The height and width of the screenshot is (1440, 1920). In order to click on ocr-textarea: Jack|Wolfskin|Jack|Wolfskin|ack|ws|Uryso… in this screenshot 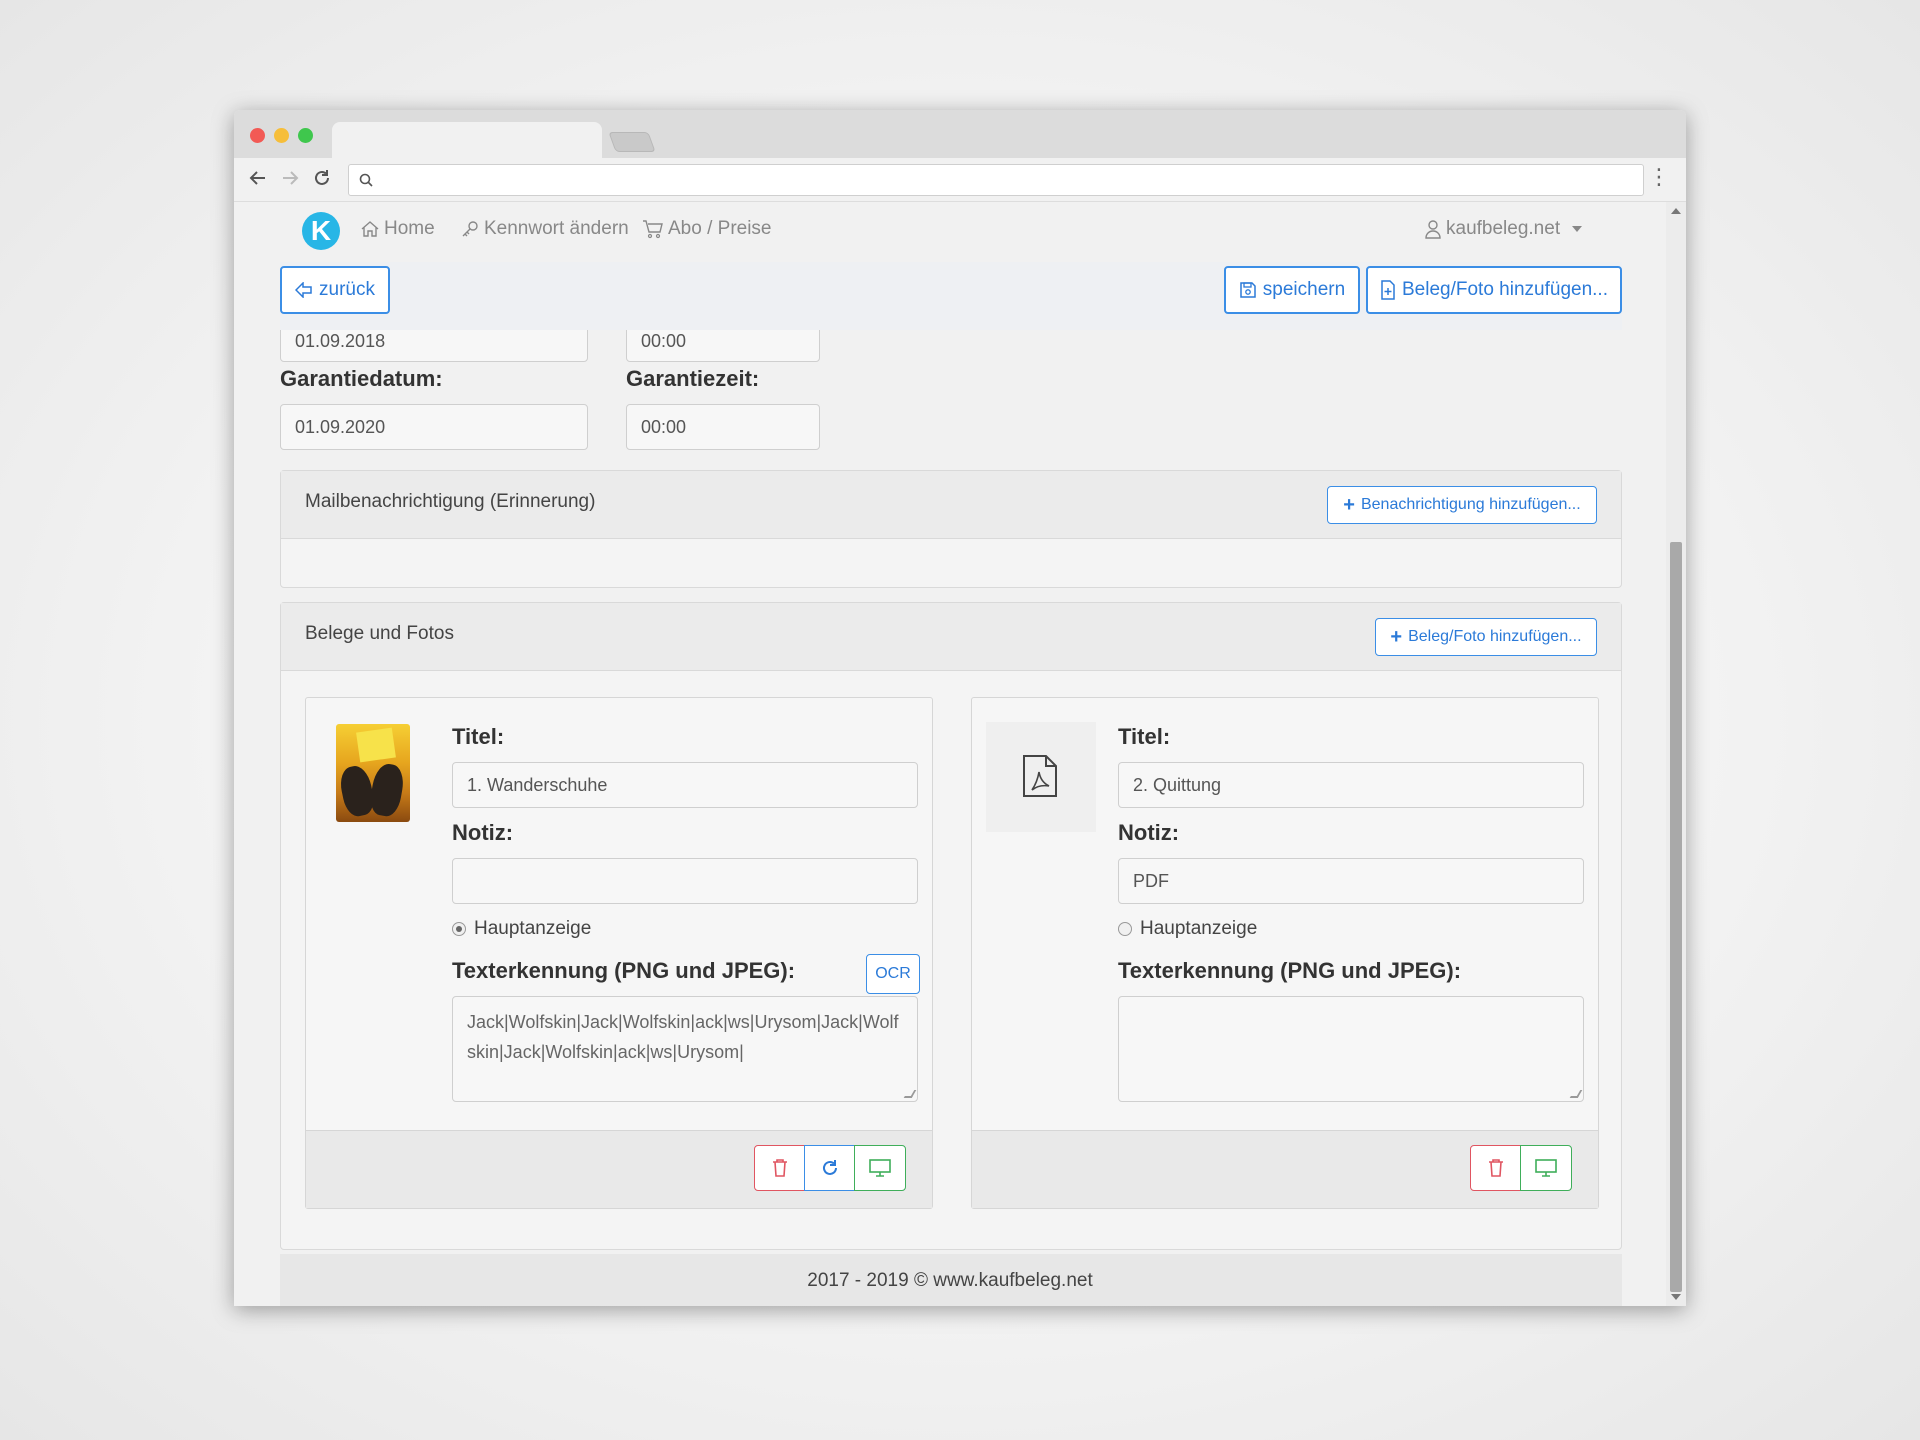, I will do `click(685, 1049)`.